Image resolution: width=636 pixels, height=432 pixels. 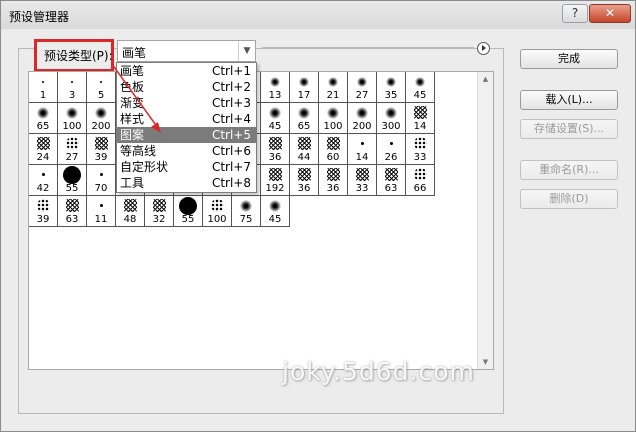 What do you see at coordinates (101, 180) in the screenshot?
I see `brush-preset-cell: 70` at bounding box center [101, 180].